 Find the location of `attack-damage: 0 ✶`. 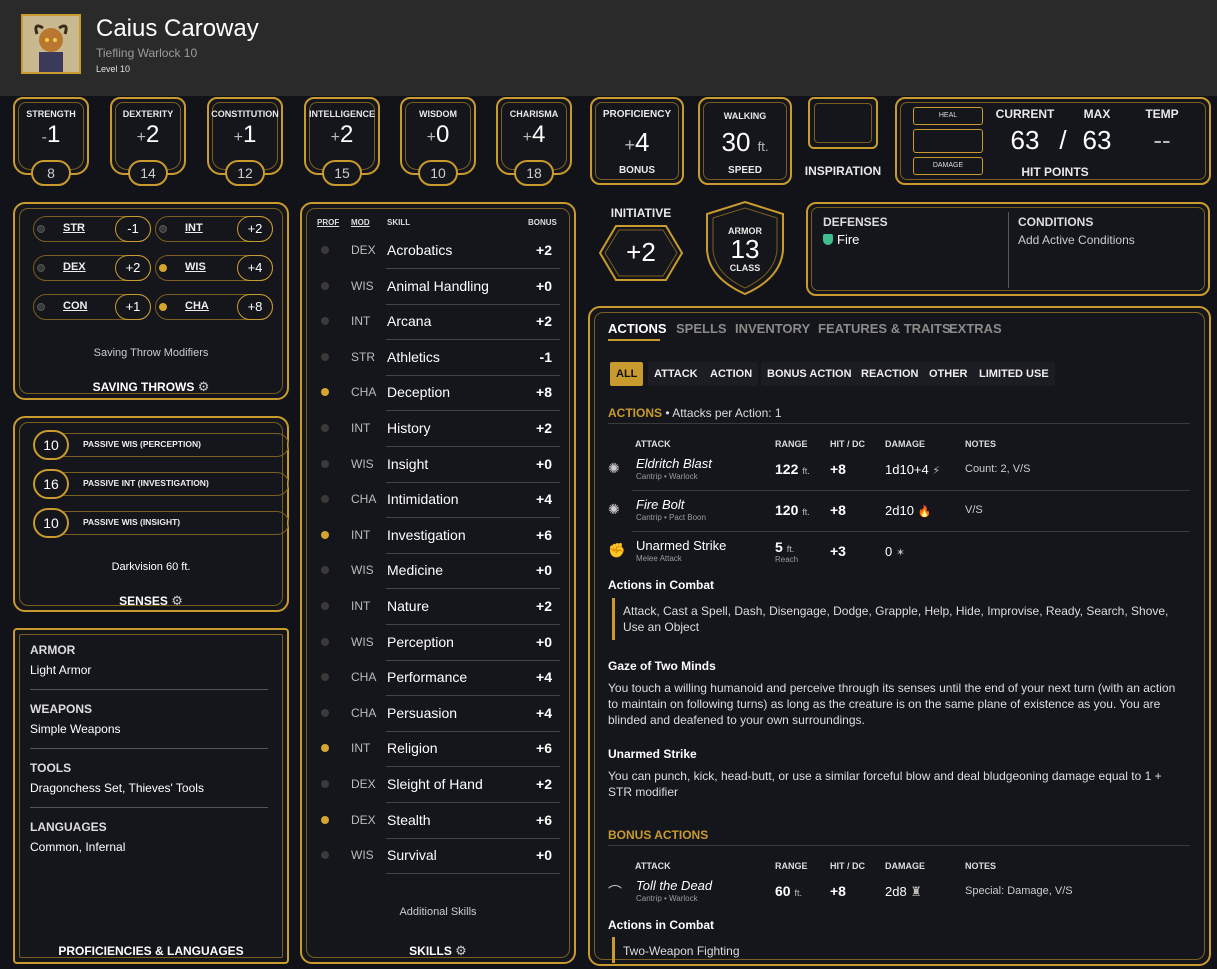

attack-damage: 0 ✶ is located at coordinates (895, 551).